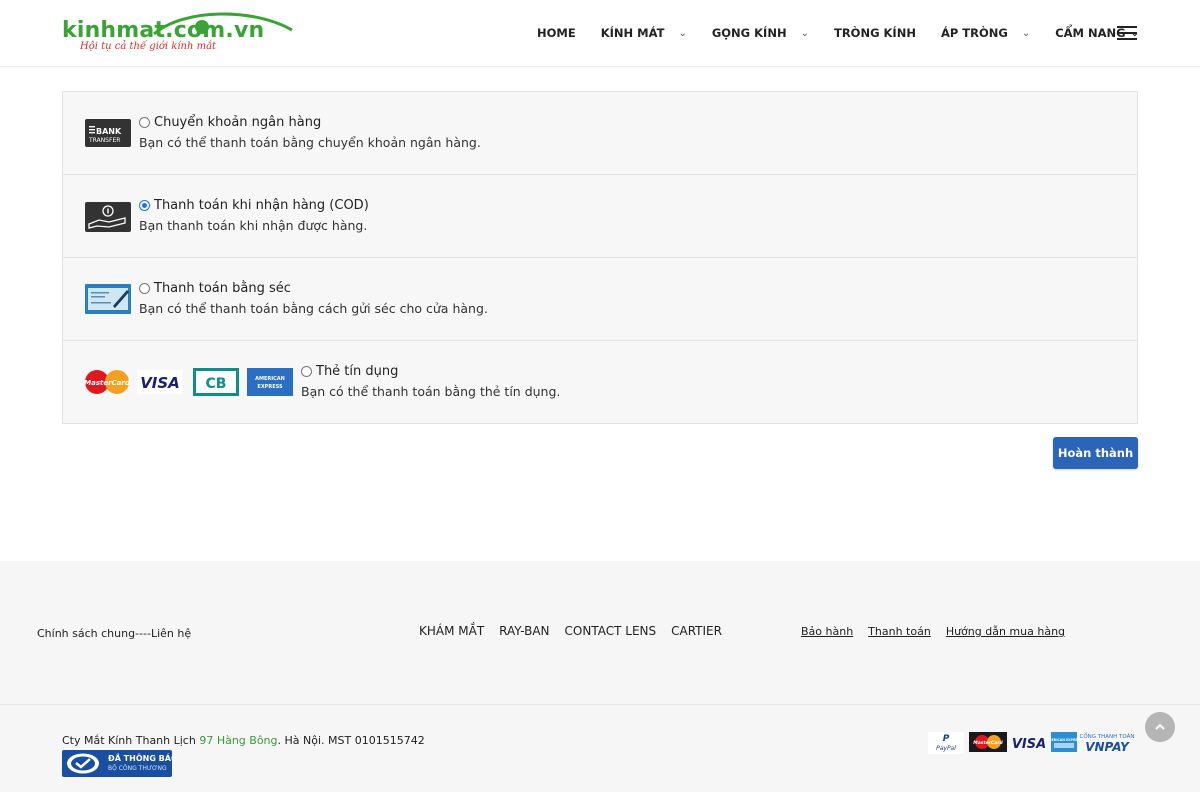 The height and width of the screenshot is (792, 1200). What do you see at coordinates (83, 763) in the screenshot?
I see `bct-check-icon` at bounding box center [83, 763].